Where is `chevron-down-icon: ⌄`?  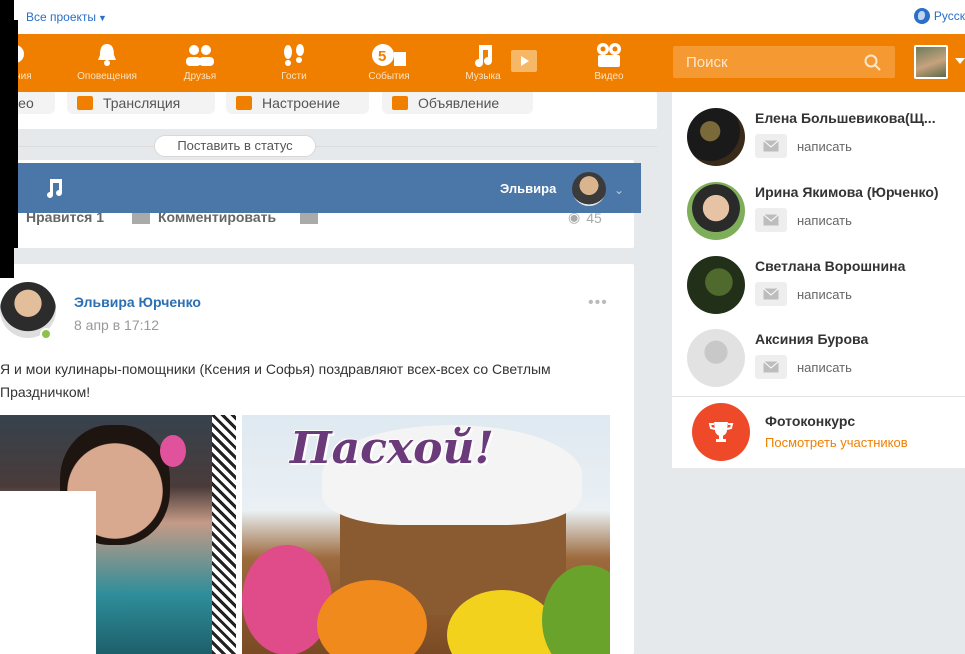
chevron-down-icon: ⌄ is located at coordinates (619, 190).